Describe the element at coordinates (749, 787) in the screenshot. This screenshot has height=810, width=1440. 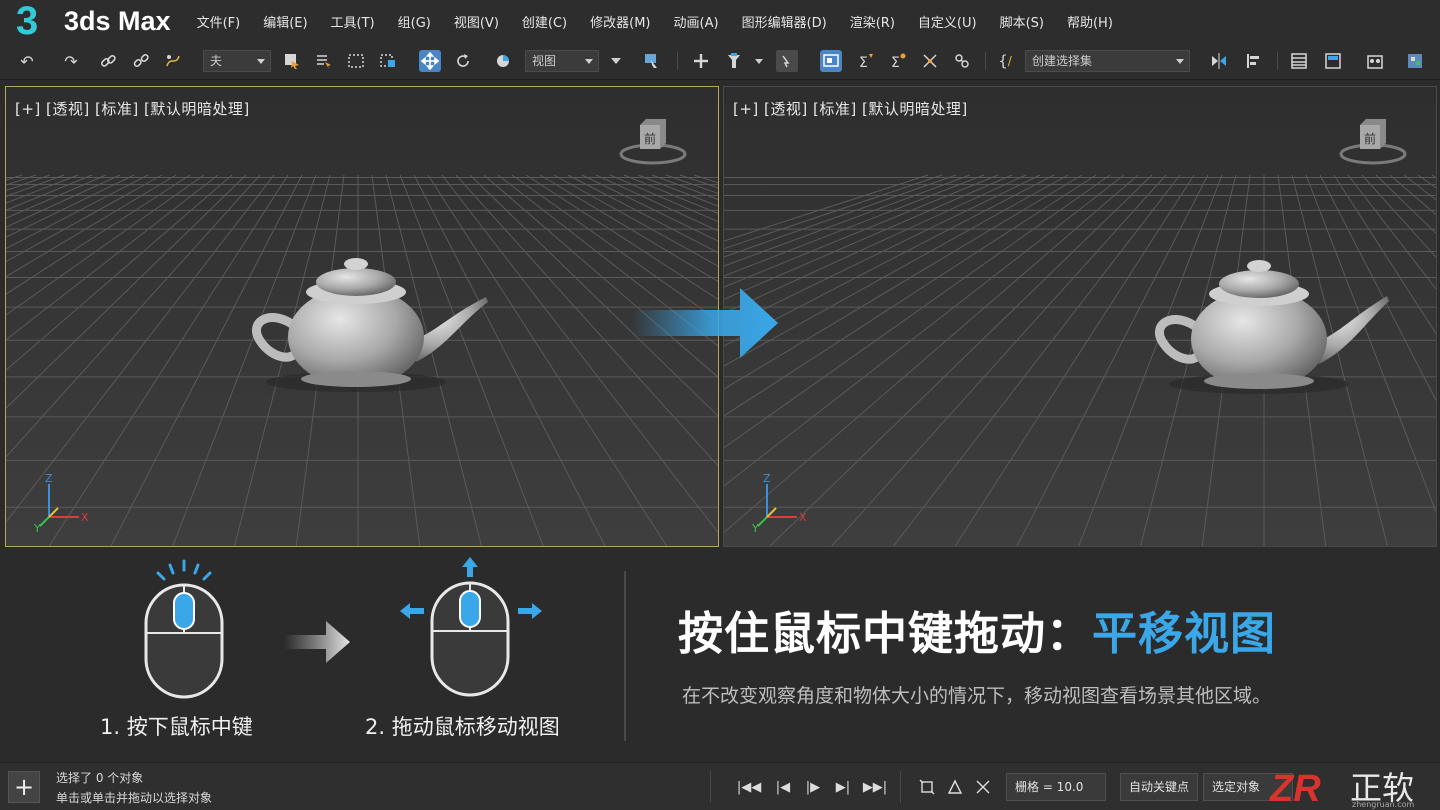
I see `go-to-start-icon: |◀◀` at that location.